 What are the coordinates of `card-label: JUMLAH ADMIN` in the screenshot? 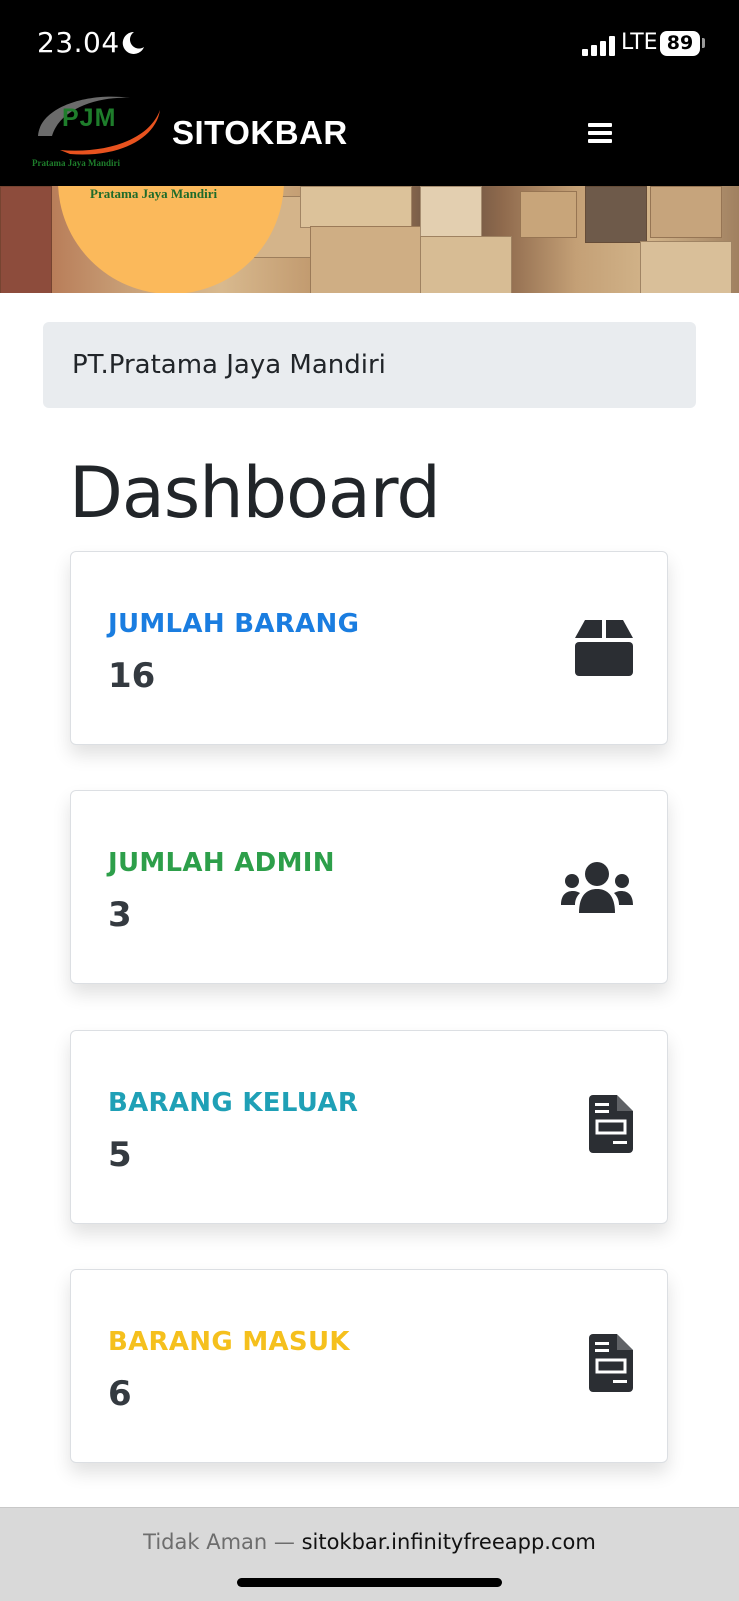 It's located at (221, 863).